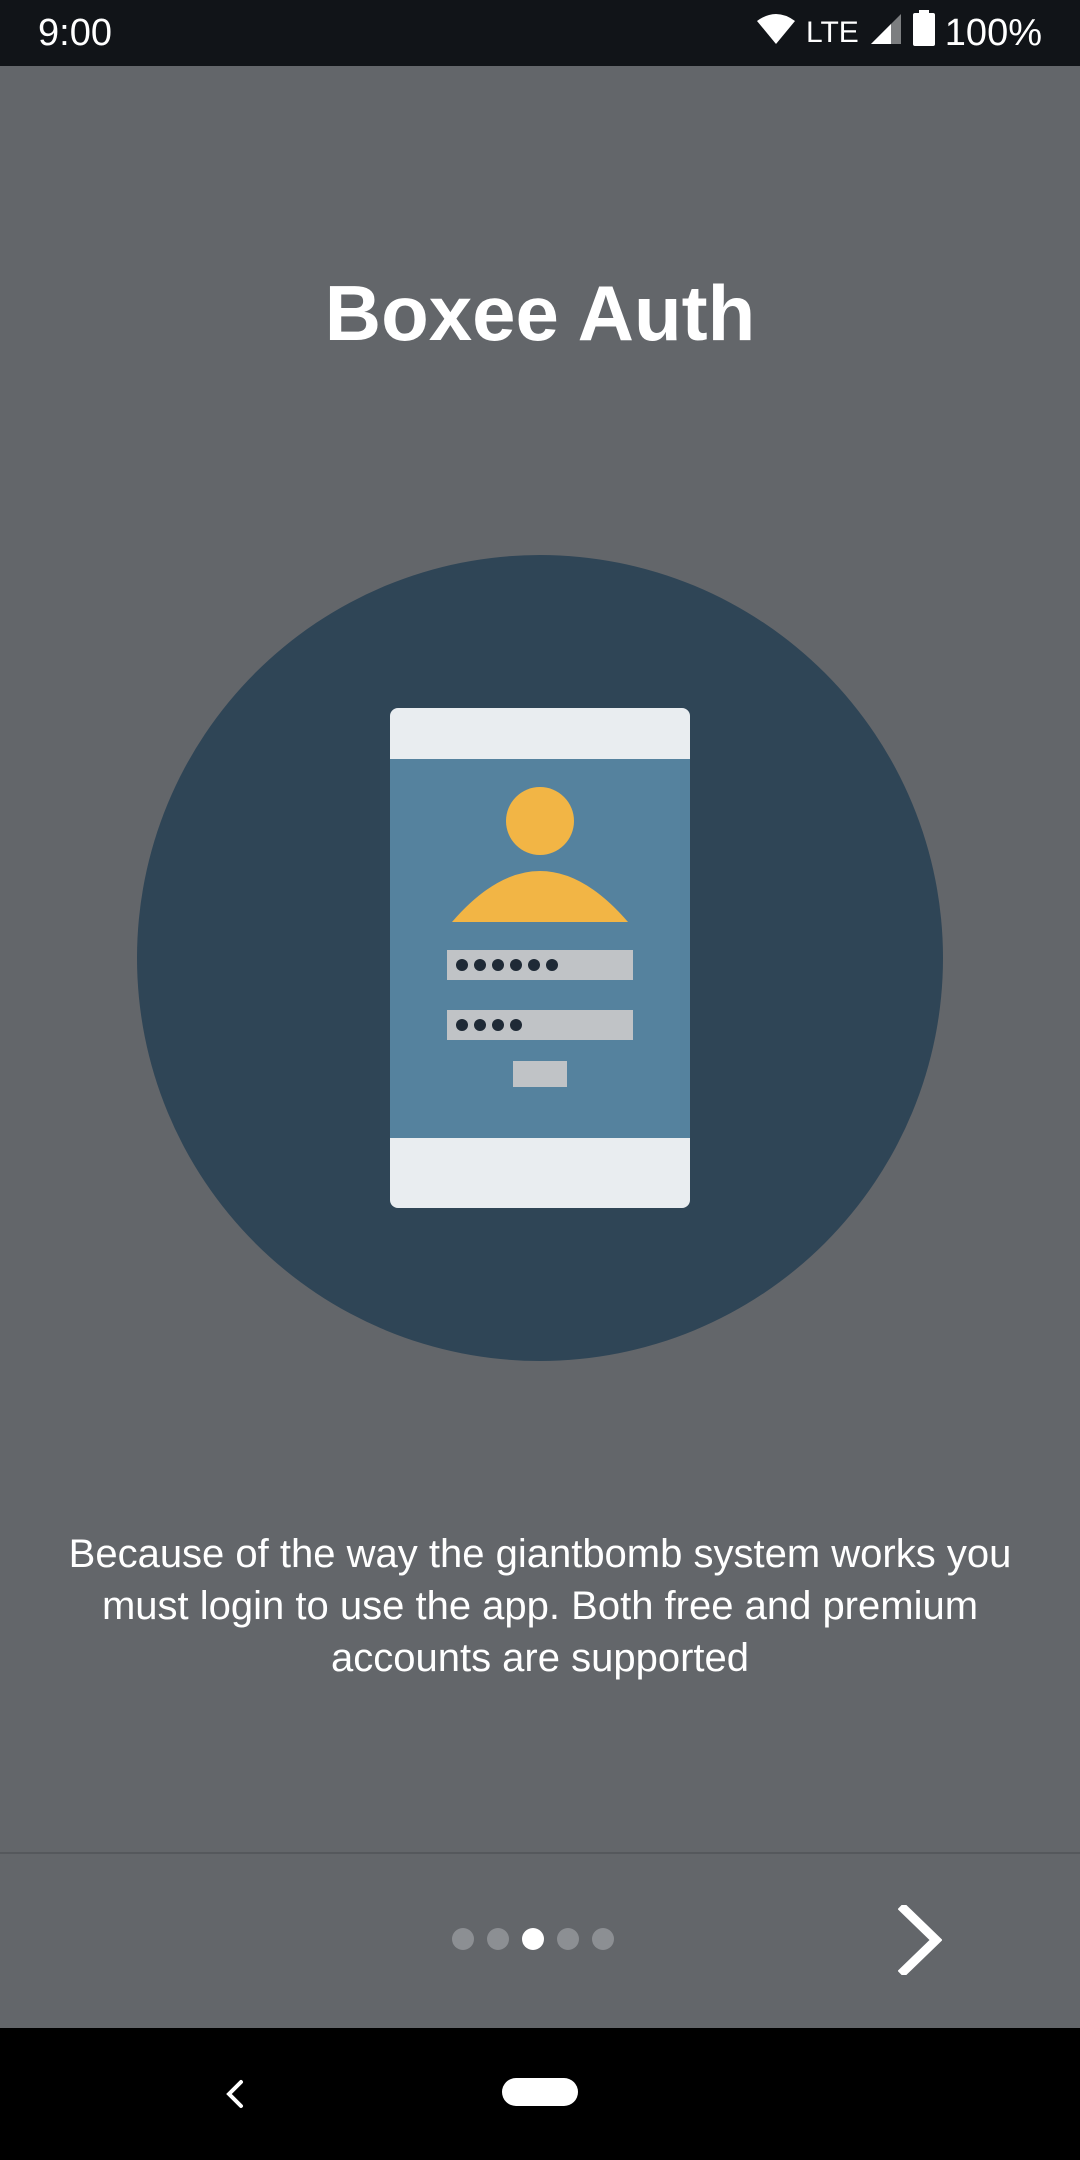 The image size is (1080, 2160). Describe the element at coordinates (993, 32) in the screenshot. I see `battery-level: 100%` at that location.